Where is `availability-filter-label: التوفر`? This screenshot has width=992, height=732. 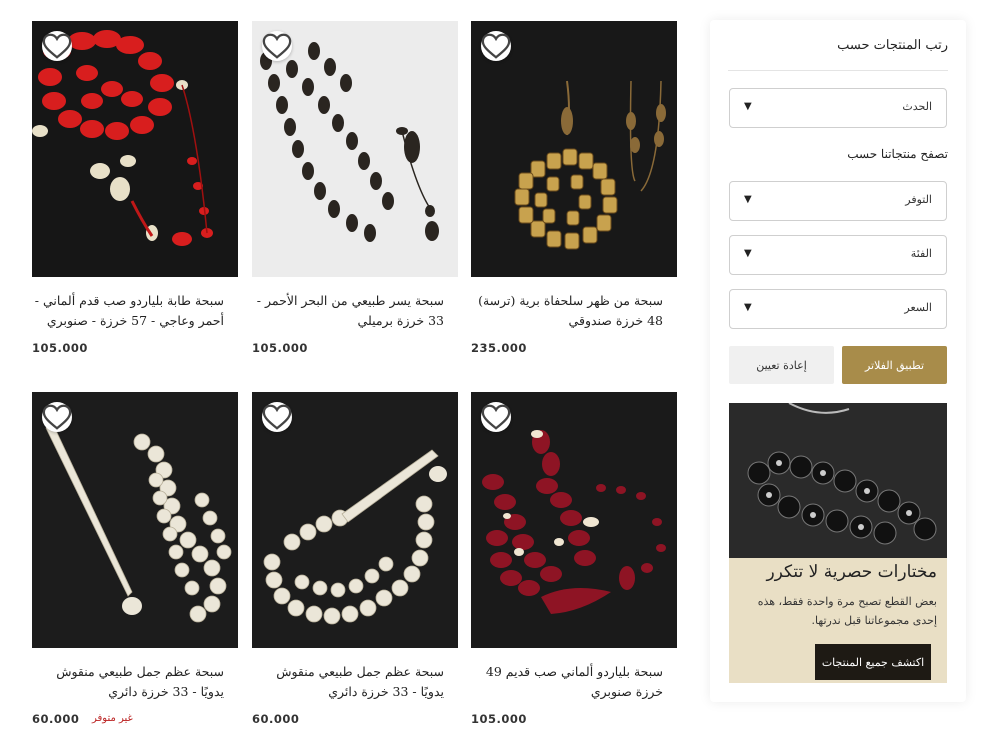 availability-filter-label: التوفر is located at coordinates (918, 199).